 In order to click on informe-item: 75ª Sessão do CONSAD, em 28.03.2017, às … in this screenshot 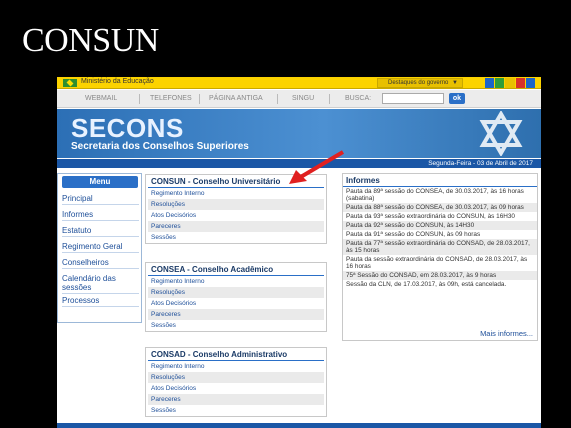, I will do `click(440, 275)`.